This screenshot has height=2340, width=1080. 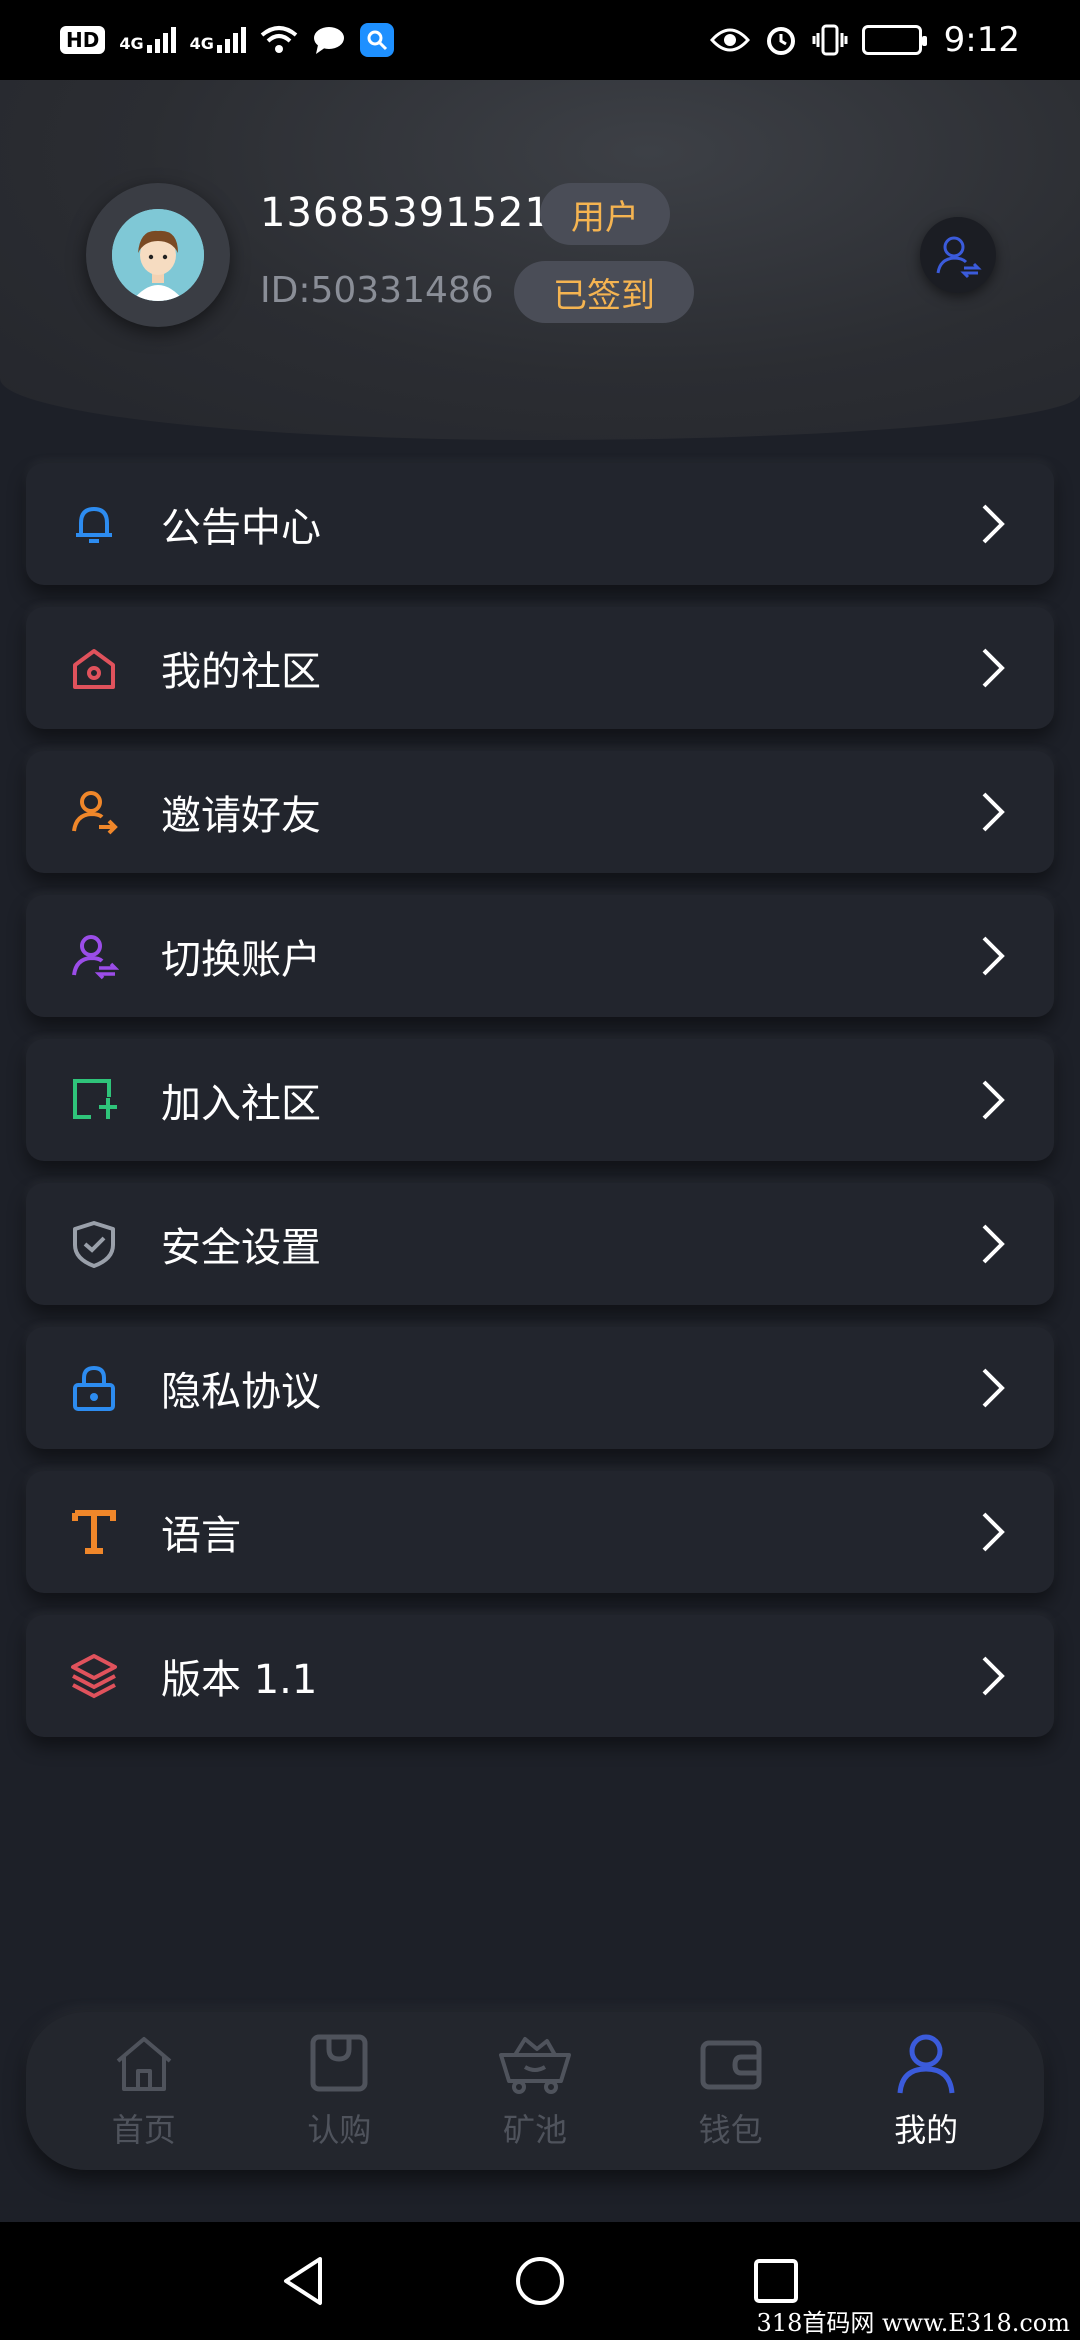 What do you see at coordinates (94, 812) in the screenshot?
I see `invite-user-icon` at bounding box center [94, 812].